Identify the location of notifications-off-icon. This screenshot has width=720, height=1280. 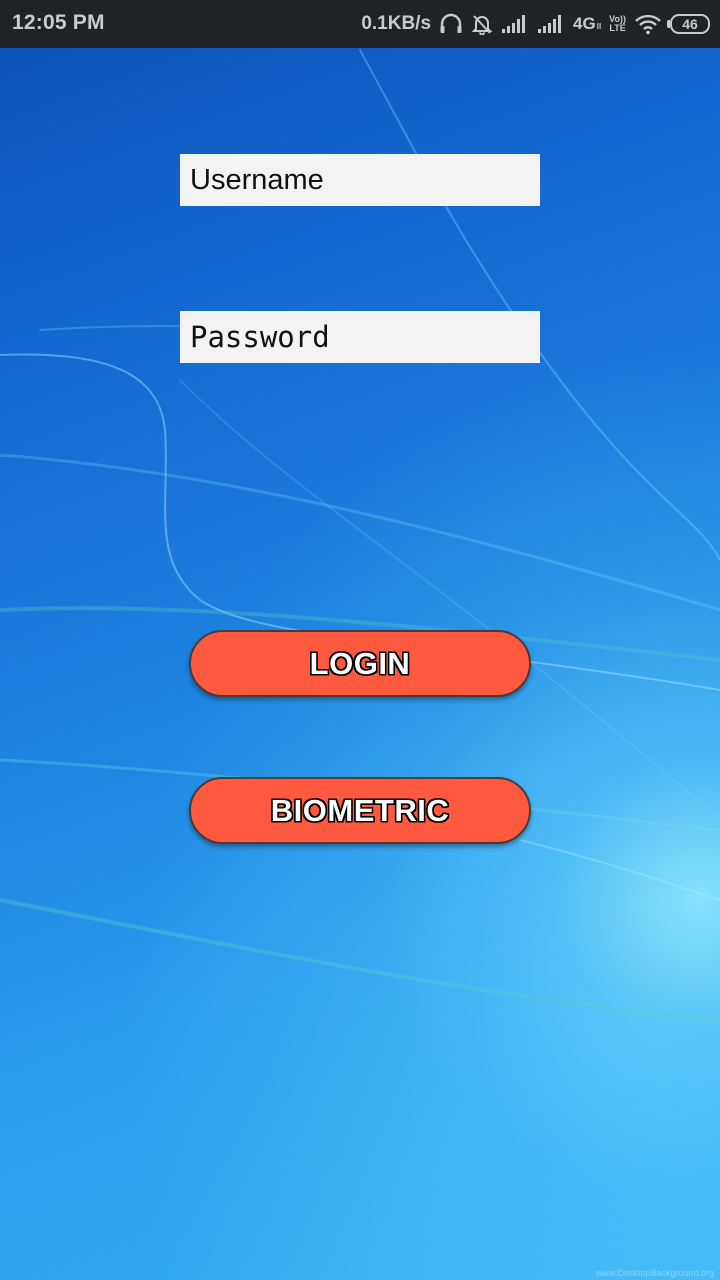
(482, 24).